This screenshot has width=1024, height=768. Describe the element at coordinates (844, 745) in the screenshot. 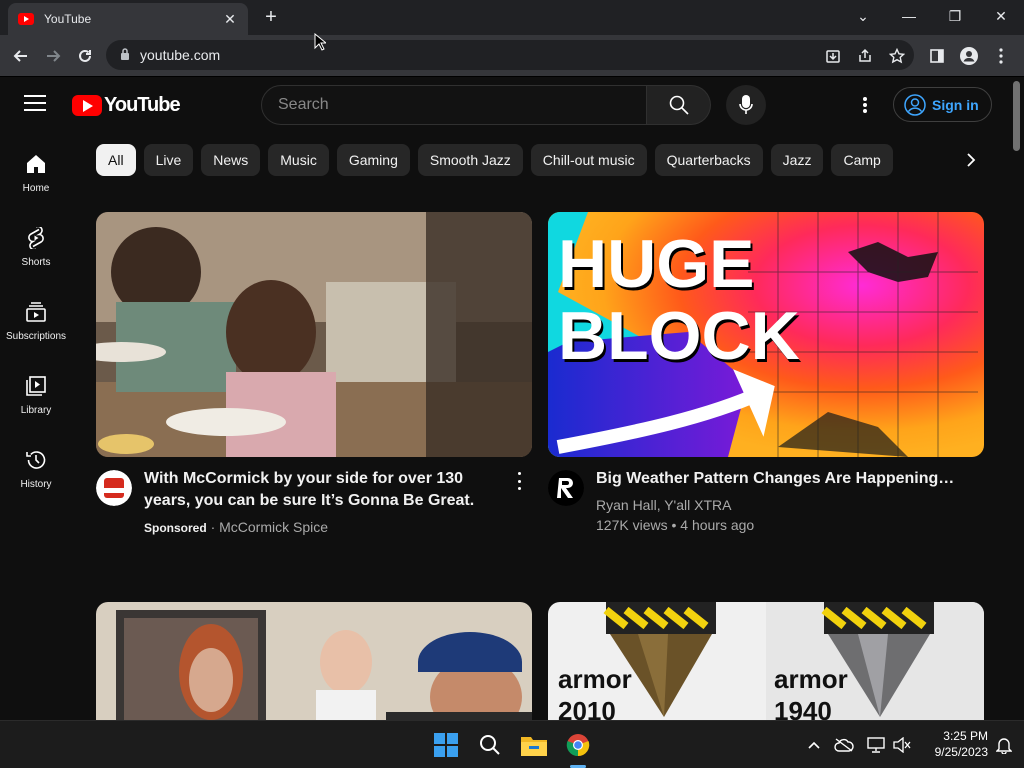

I see `onedrive-offline-icon` at that location.